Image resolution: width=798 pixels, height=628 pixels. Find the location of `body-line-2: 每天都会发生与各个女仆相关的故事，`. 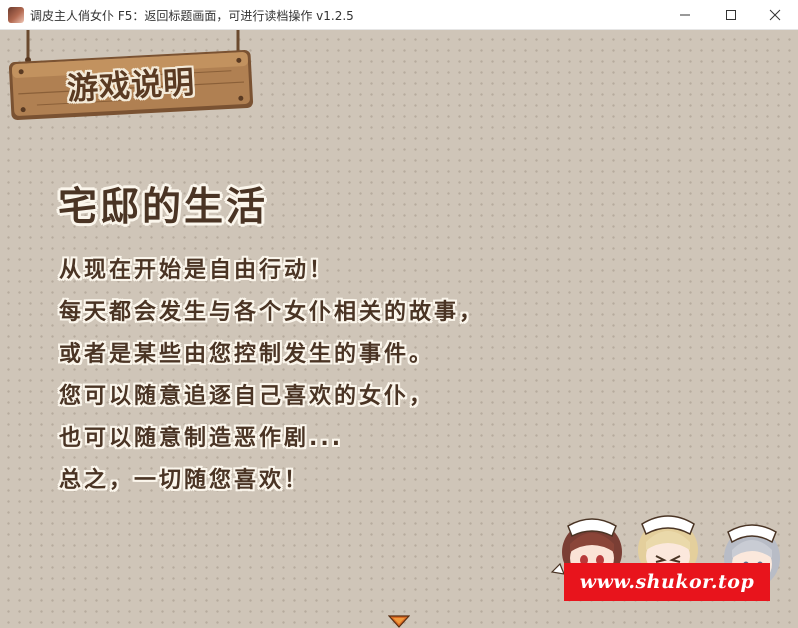

body-line-2: 每天都会发生与各个女仆相关的故事， is located at coordinates (272, 312).